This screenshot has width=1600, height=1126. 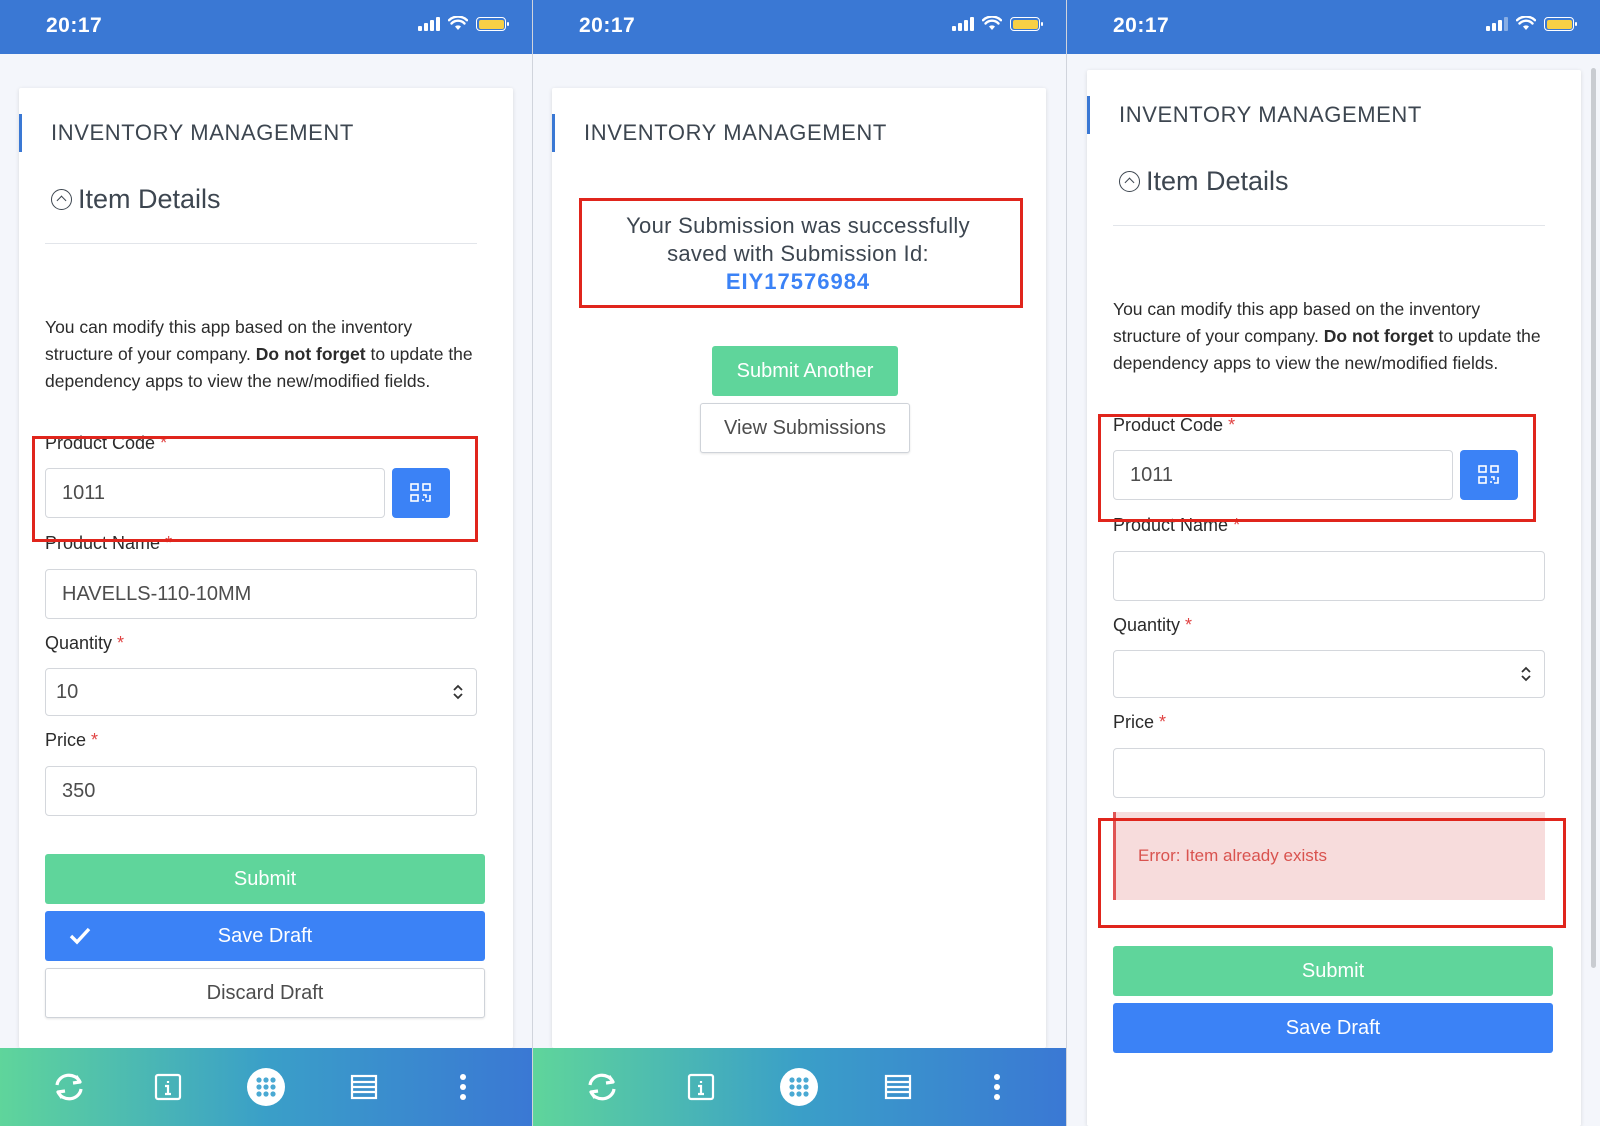 I want to click on price-input, so click(x=1329, y=773).